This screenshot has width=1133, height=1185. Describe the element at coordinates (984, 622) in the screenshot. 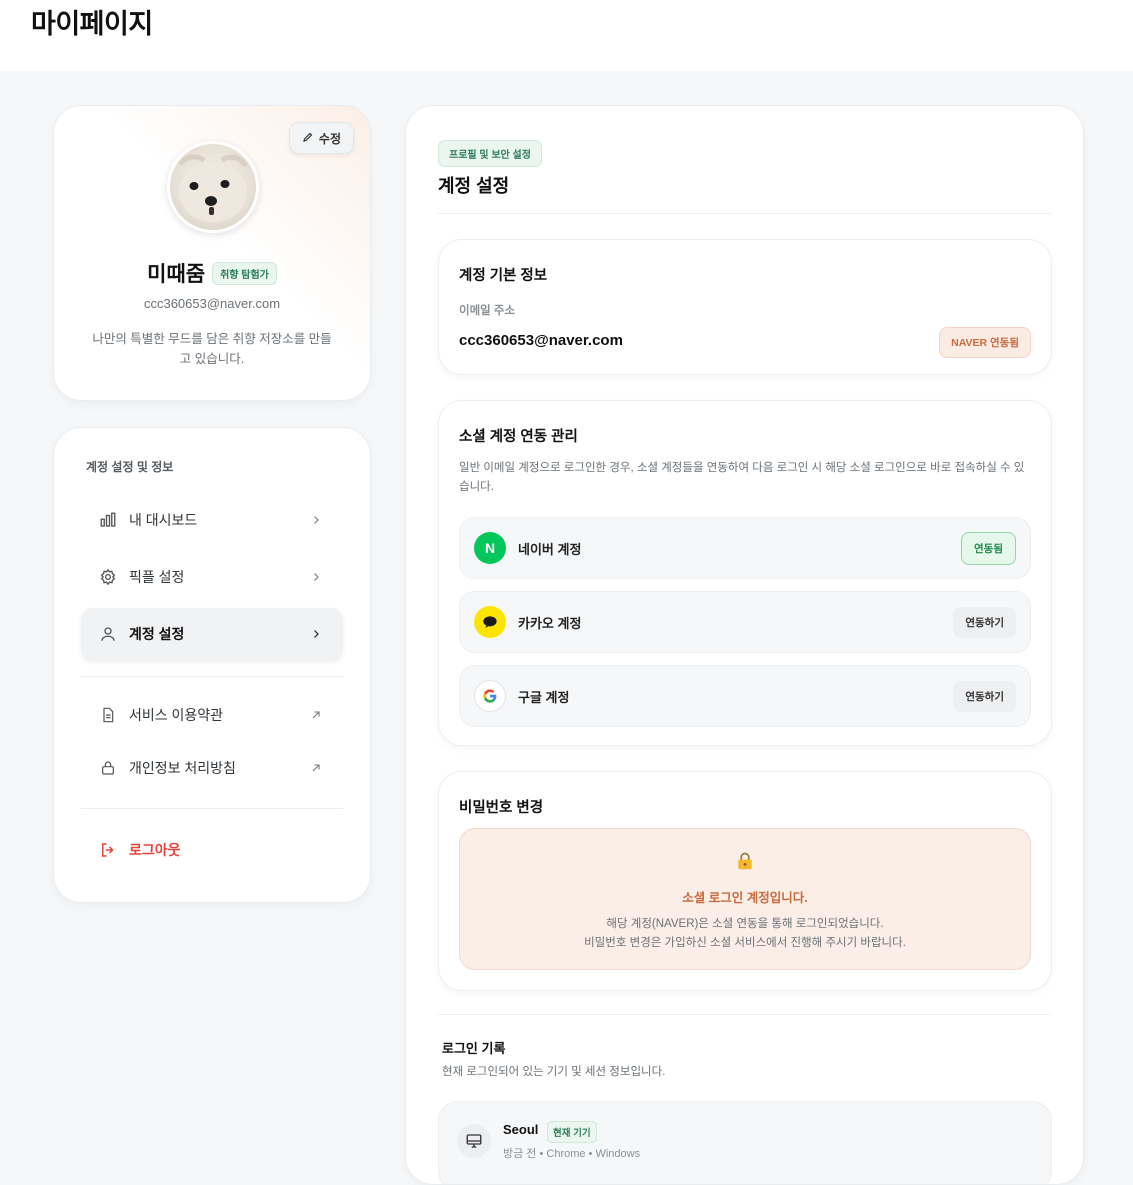

I see `kakao-link-button: 연동하기` at that location.